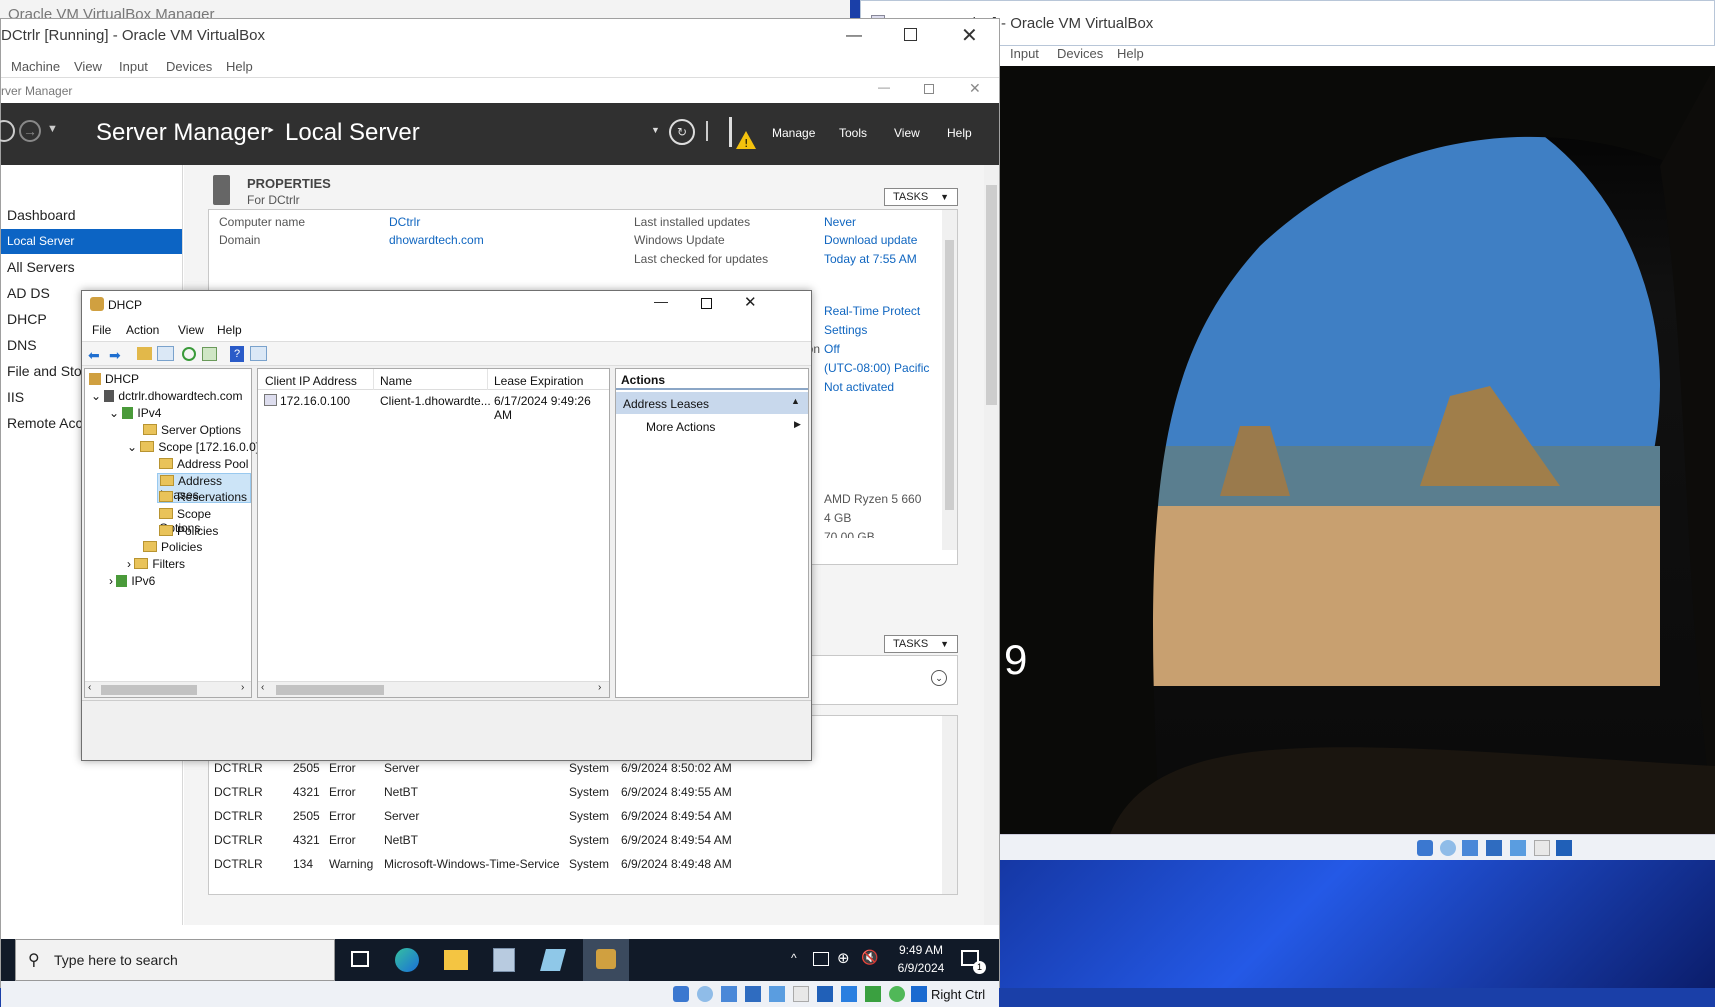 The width and height of the screenshot is (1715, 1007). I want to click on properties-scroll-thumb, so click(949, 375).